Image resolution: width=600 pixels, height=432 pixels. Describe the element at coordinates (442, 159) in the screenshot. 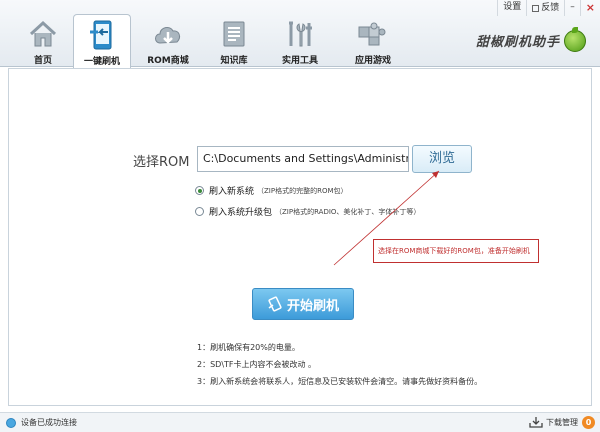

I see `browse-button: 浏览` at that location.